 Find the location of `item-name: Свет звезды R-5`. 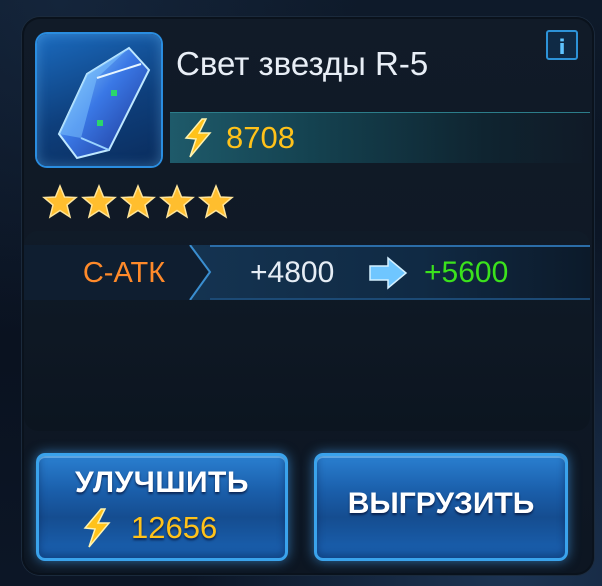

item-name: Свет звезды R-5 is located at coordinates (302, 63).